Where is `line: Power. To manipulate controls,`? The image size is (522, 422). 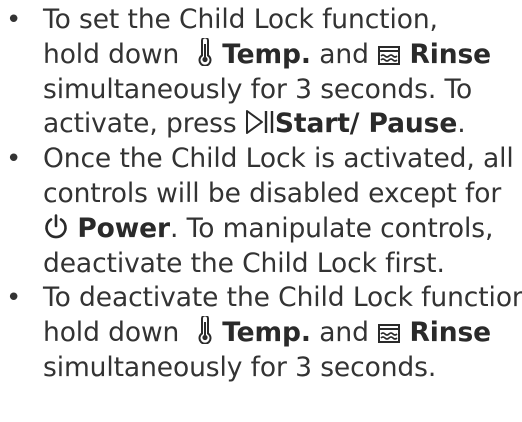 line: Power. To manipulate controls, is located at coordinates (282, 229).